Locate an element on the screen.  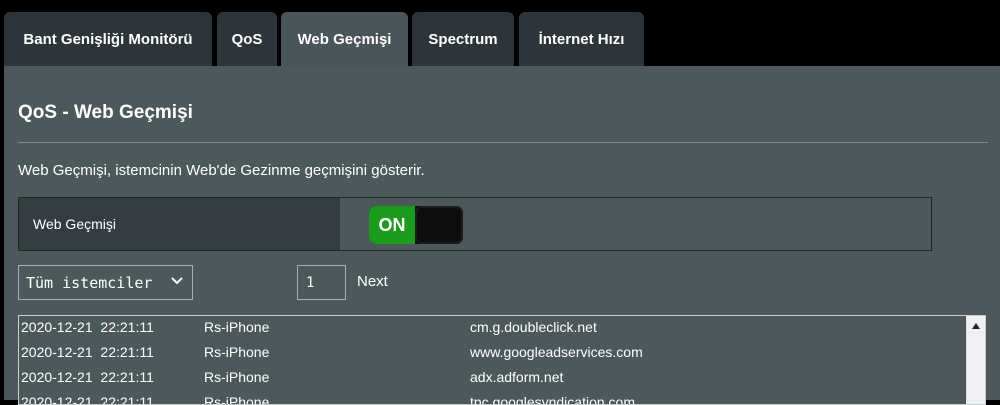
web-history-toggle: ON is located at coordinates (416, 225).